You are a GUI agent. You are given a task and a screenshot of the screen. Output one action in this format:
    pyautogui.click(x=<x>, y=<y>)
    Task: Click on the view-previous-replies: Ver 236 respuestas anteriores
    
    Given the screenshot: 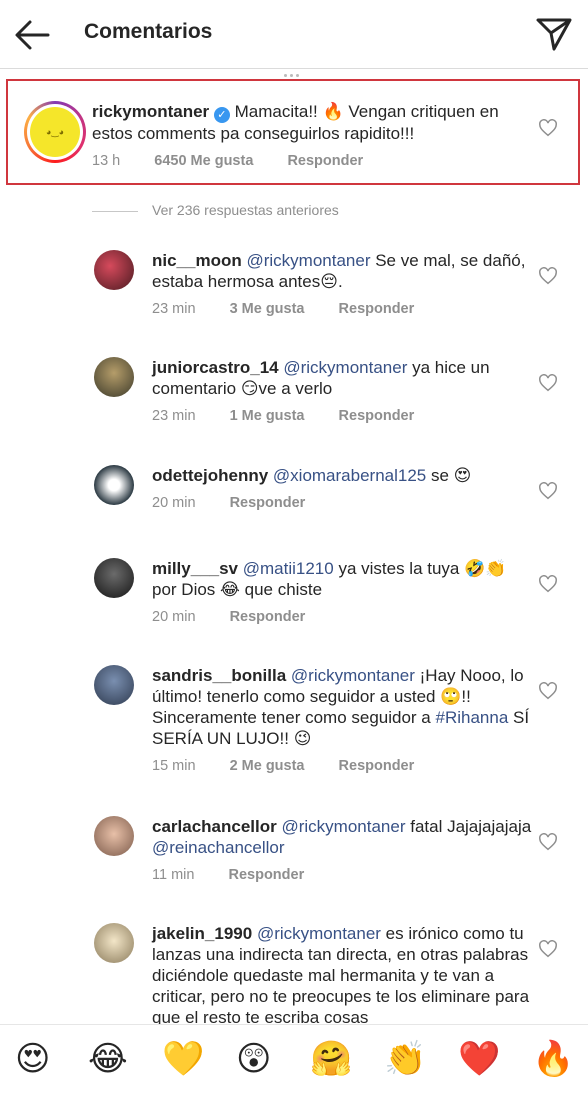 What is the action you would take?
    pyautogui.click(x=215, y=210)
    